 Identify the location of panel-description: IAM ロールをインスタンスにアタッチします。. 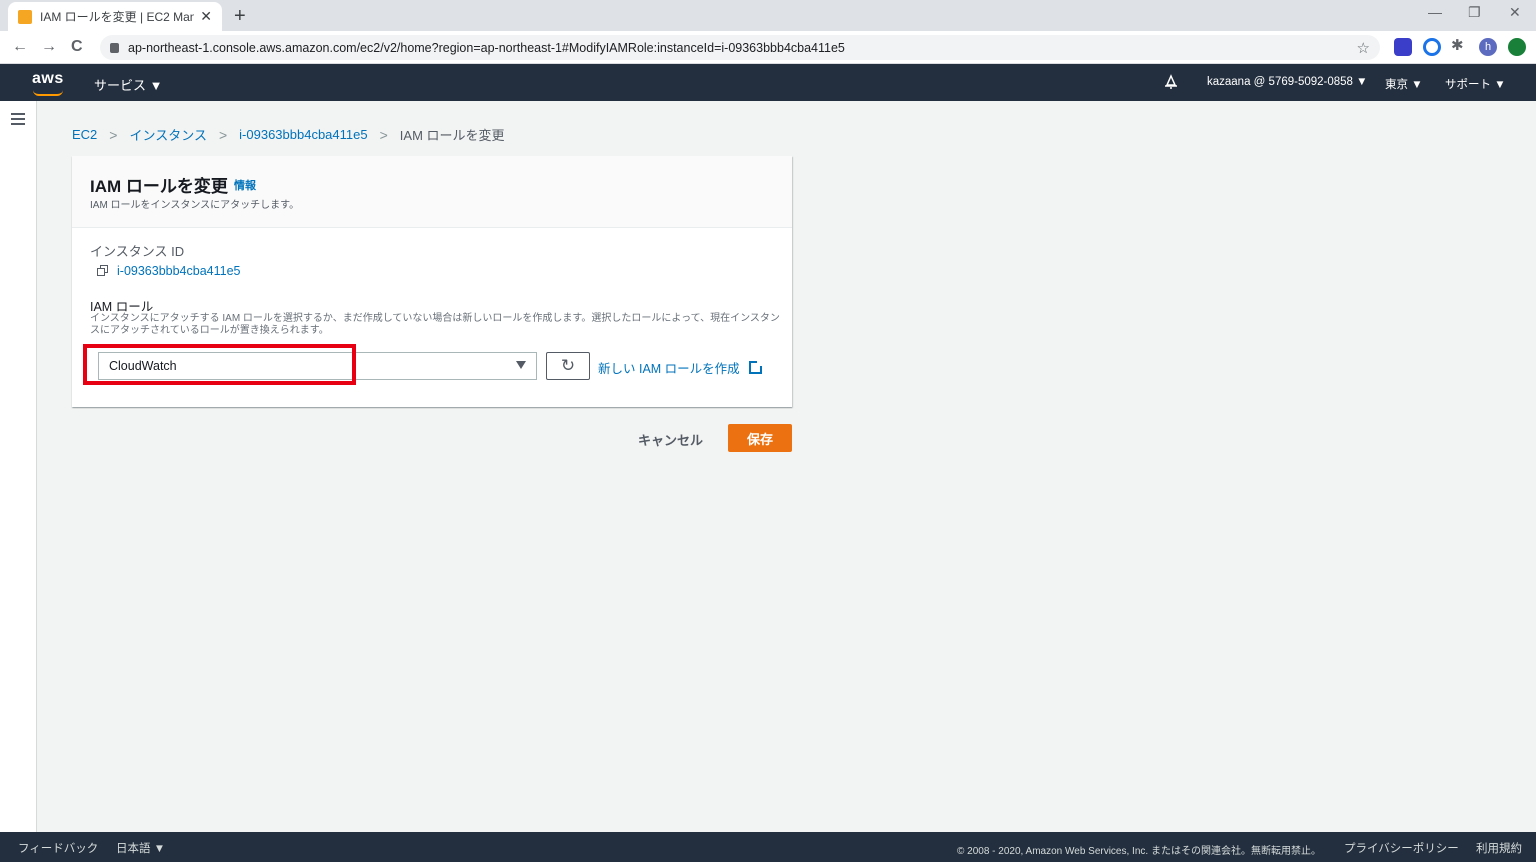
(195, 205).